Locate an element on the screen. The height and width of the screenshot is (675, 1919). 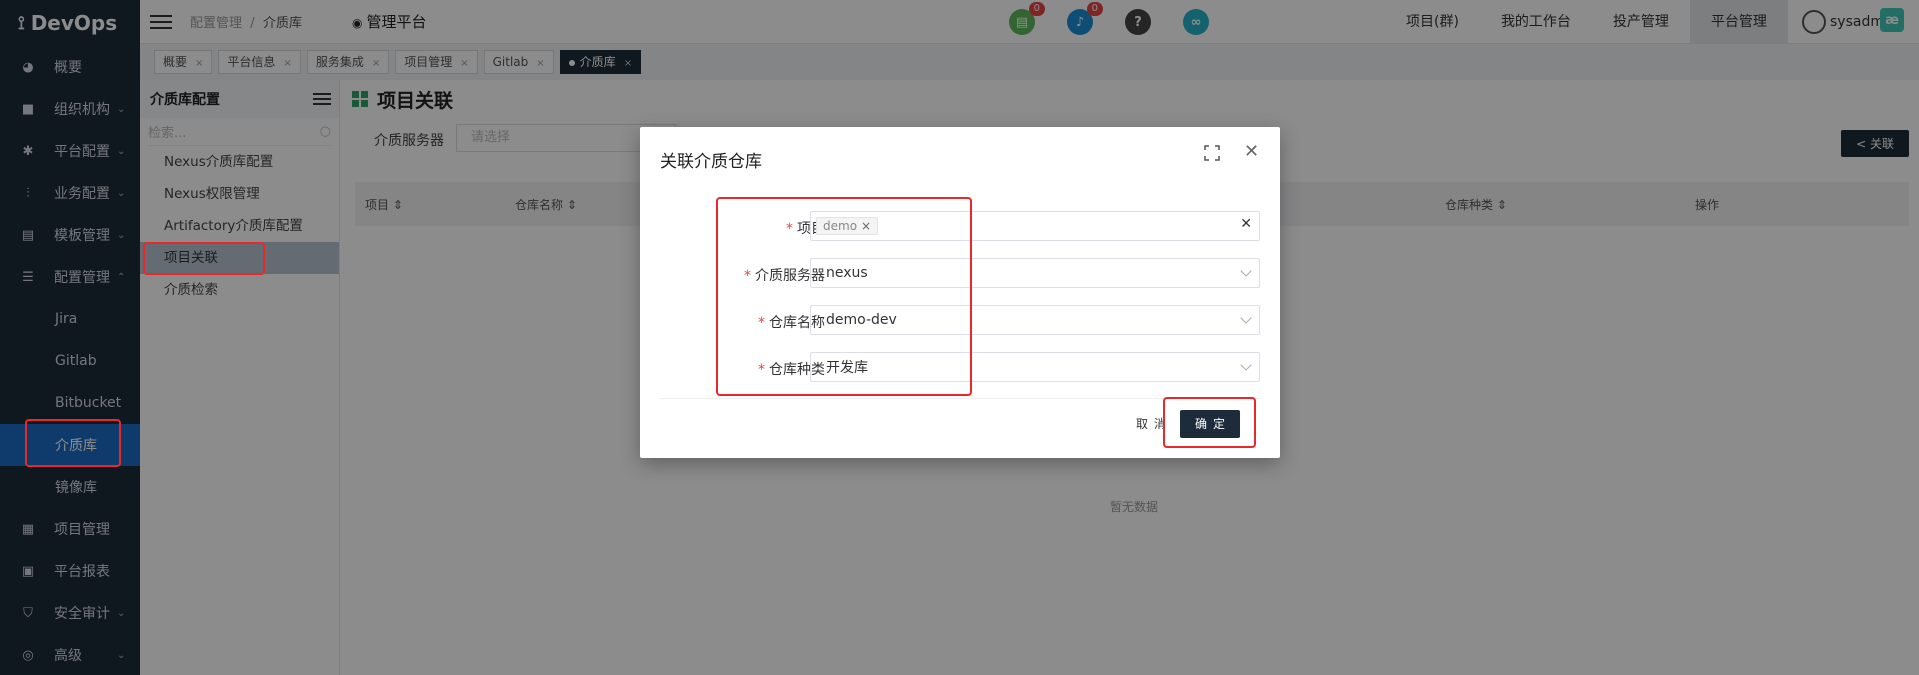
select-value: 开发库 is located at coordinates (847, 368).